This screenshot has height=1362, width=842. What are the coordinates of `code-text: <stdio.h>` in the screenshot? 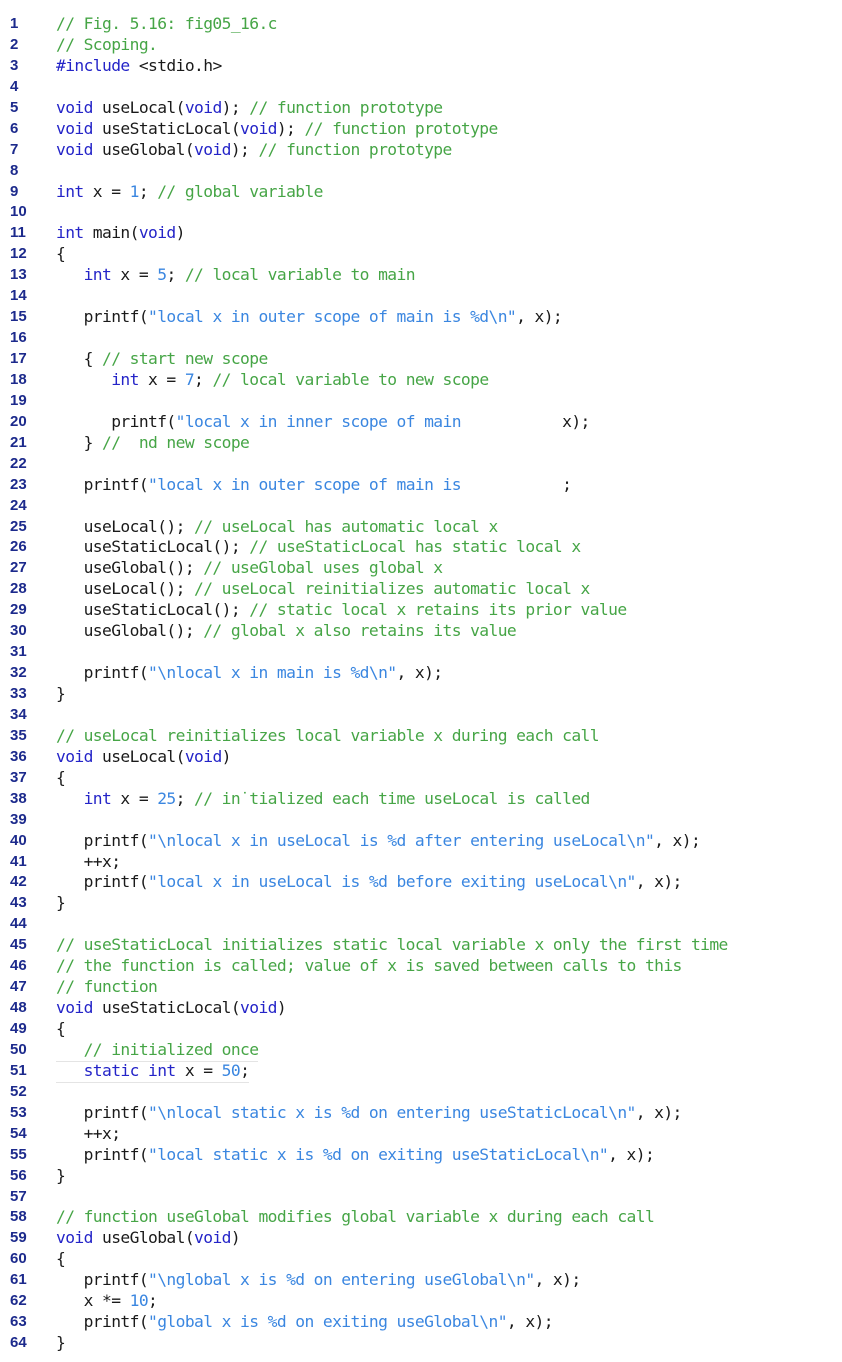 It's located at (175, 65).